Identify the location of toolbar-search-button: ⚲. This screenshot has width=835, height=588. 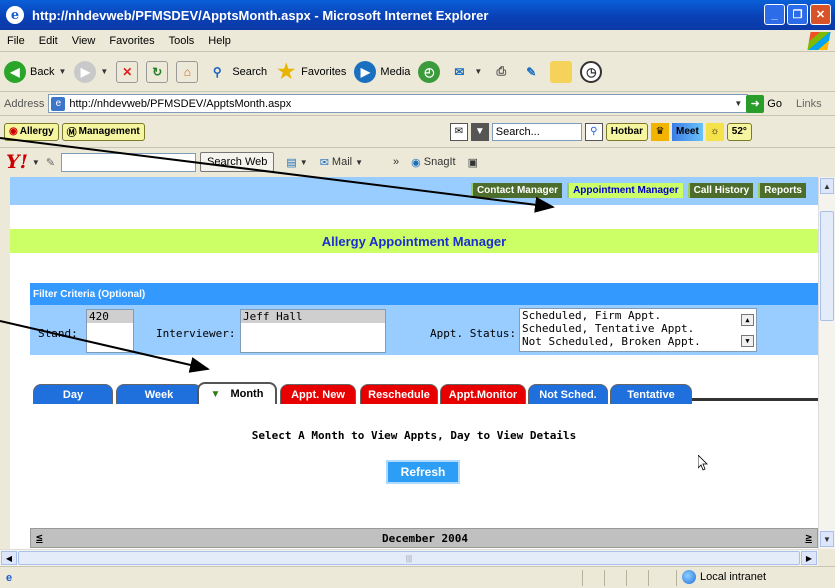
(593, 131).